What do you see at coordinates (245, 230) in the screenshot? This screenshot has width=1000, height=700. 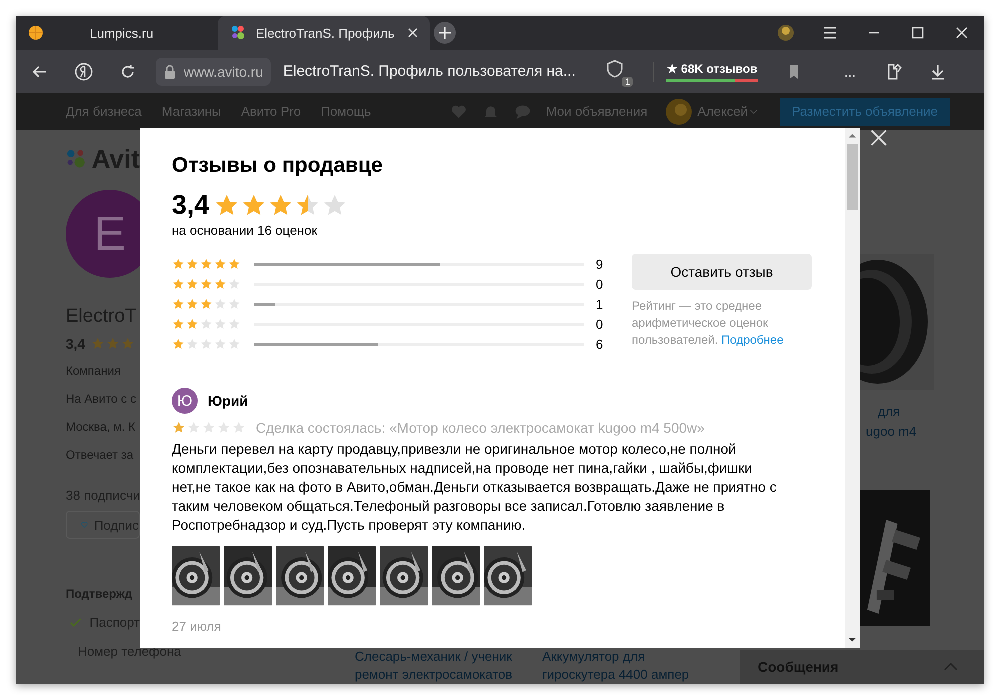 I see `rating-basis: на основании 16 оценок` at bounding box center [245, 230].